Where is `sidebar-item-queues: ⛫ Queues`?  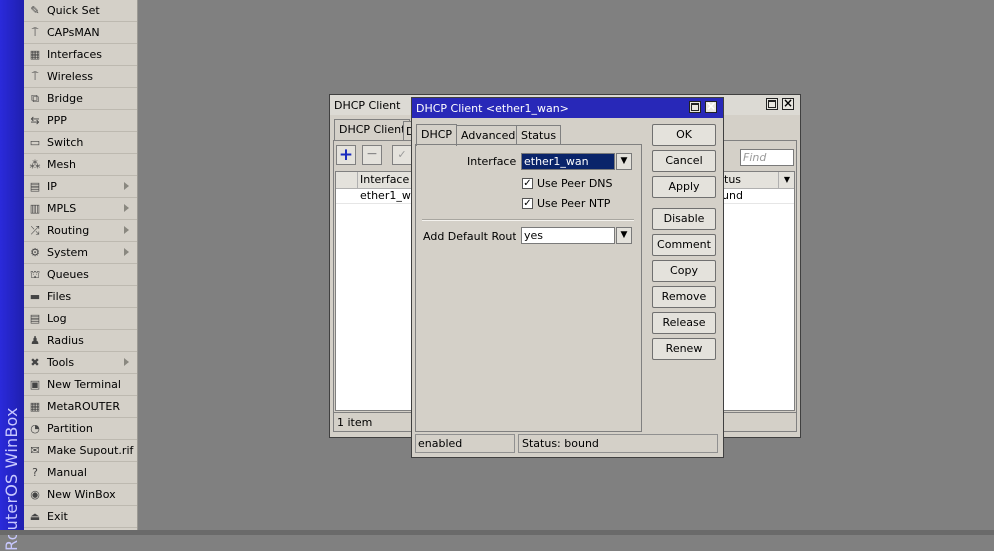 sidebar-item-queues: ⛫ Queues is located at coordinates (80, 275).